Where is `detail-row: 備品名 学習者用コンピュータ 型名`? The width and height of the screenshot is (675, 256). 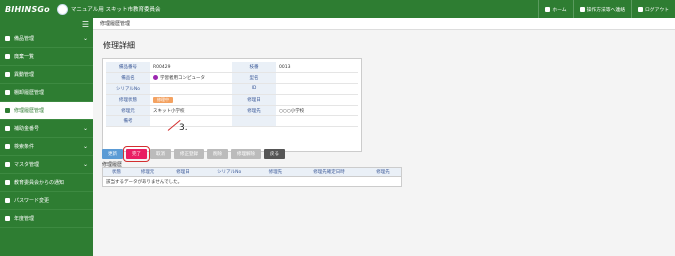
detail-row: 備品名 学習者用コンピュータ 型名 is located at coordinates (232, 78).